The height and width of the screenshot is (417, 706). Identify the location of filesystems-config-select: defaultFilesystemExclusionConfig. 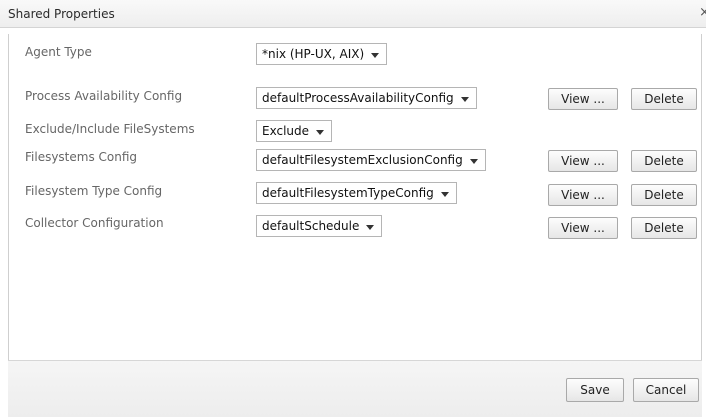
(371, 160).